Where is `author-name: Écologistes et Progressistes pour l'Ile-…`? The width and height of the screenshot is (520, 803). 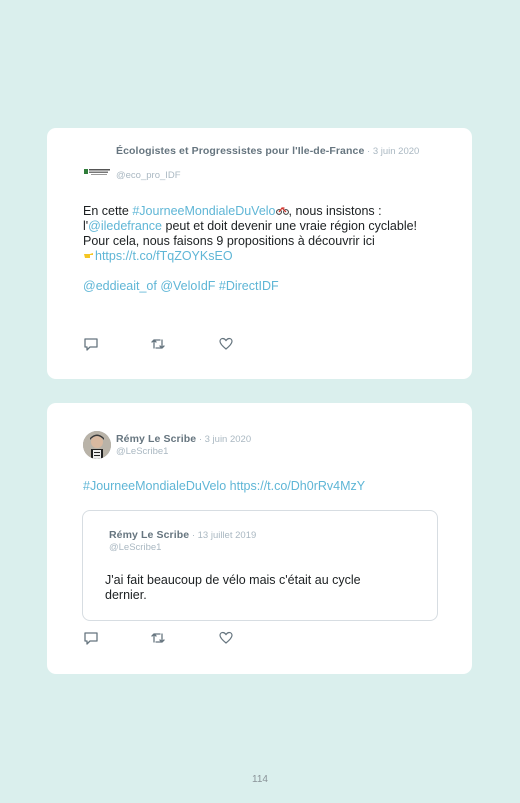 author-name: Écologistes et Progressistes pour l'Ile-… is located at coordinates (240, 151).